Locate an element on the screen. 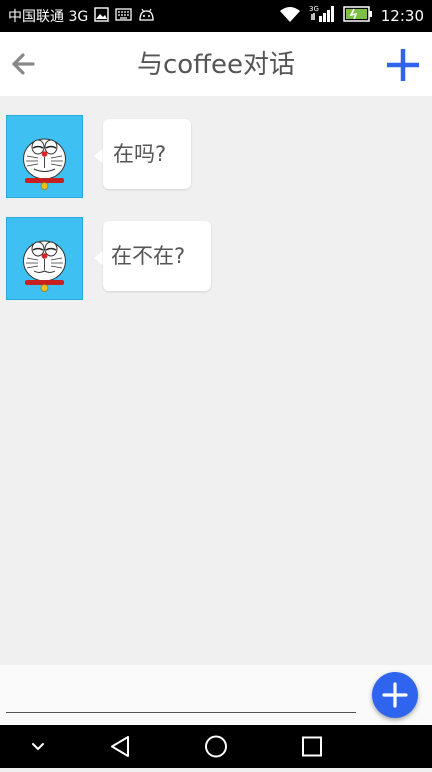  message-text: 在吗? is located at coordinates (140, 154).